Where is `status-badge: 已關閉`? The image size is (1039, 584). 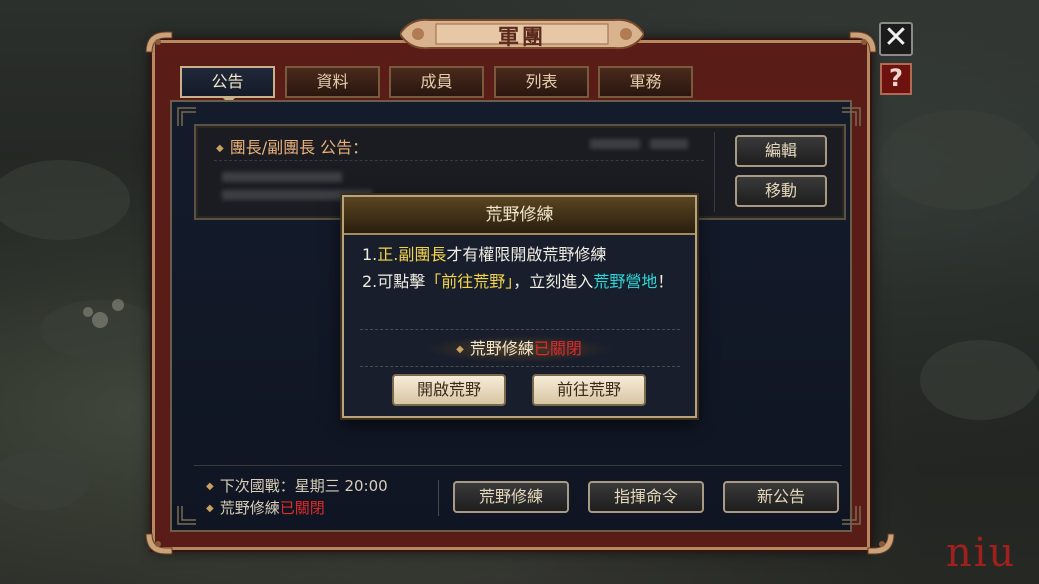
status-badge: 已關閉 is located at coordinates (302, 508).